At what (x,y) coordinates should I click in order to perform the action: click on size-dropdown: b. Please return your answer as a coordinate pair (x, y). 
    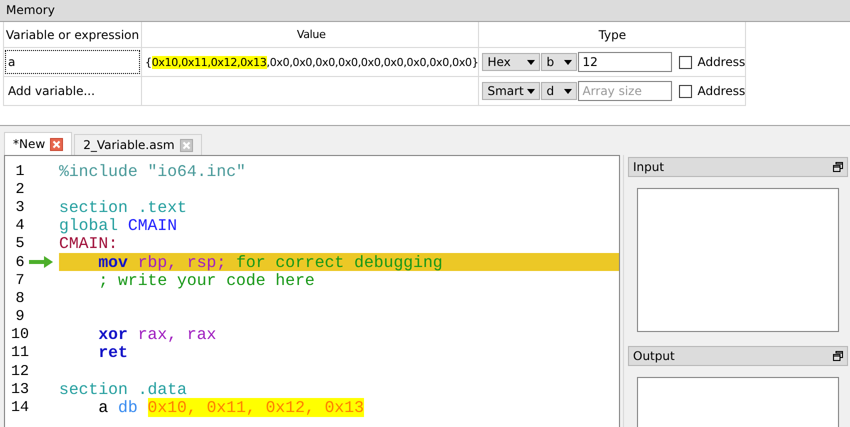
    Looking at the image, I should click on (559, 62).